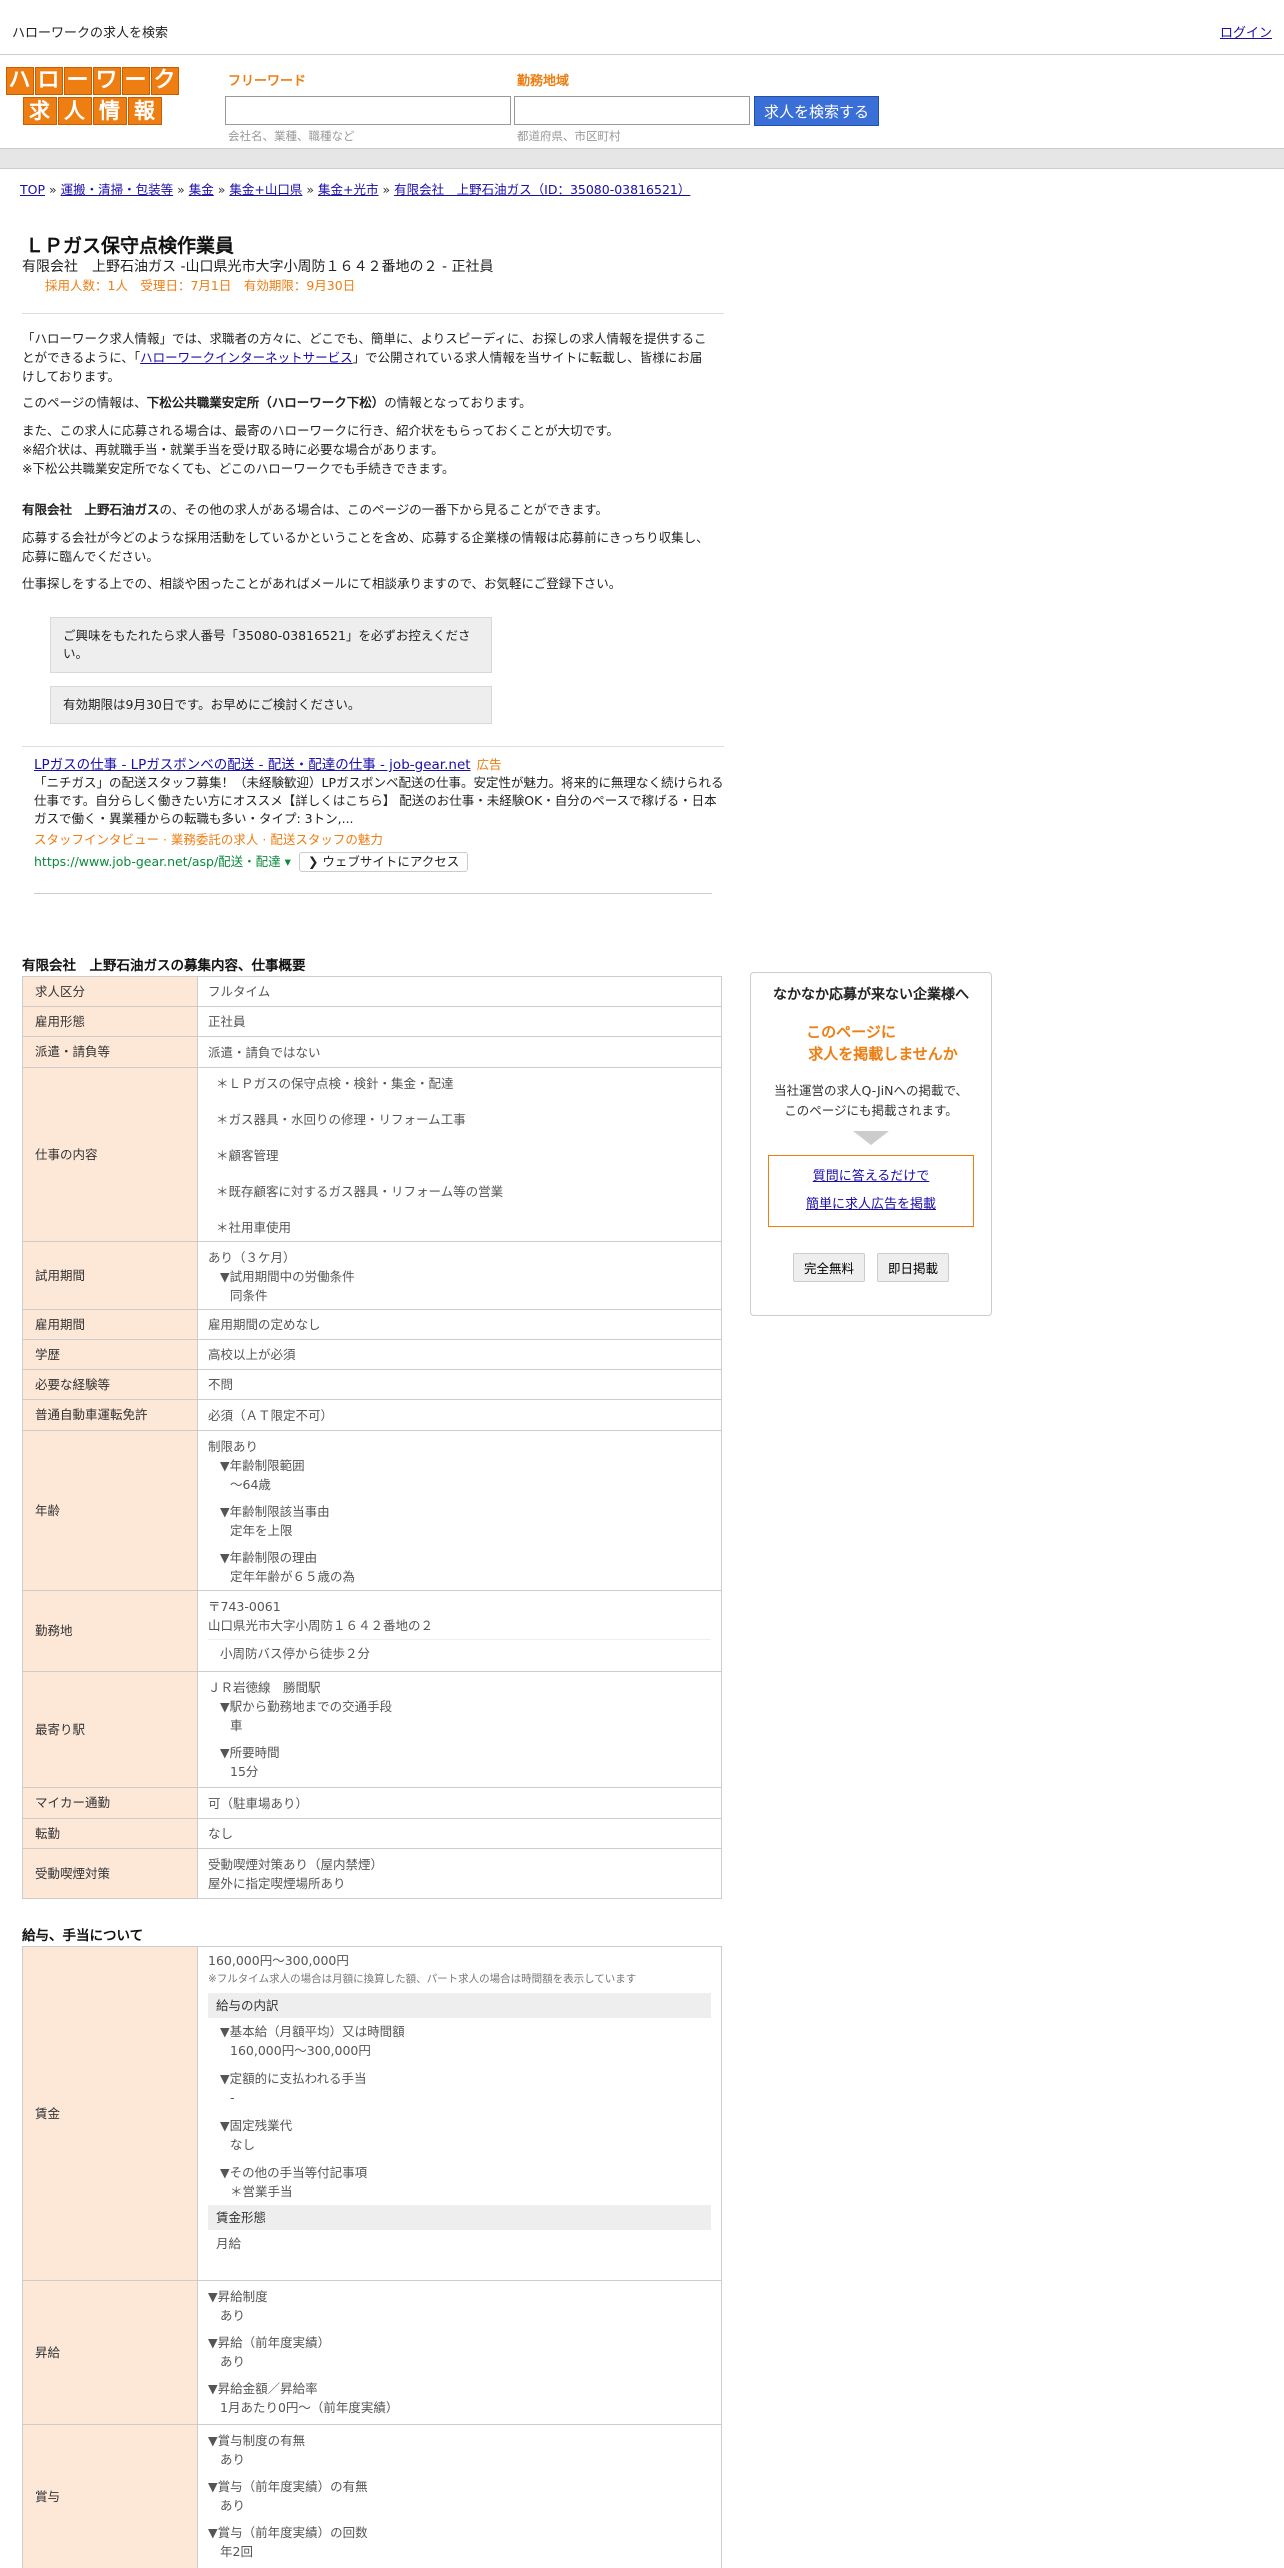 The width and height of the screenshot is (1284, 2568). What do you see at coordinates (110, 1510) in the screenshot?
I see `row-key: 年齢` at bounding box center [110, 1510].